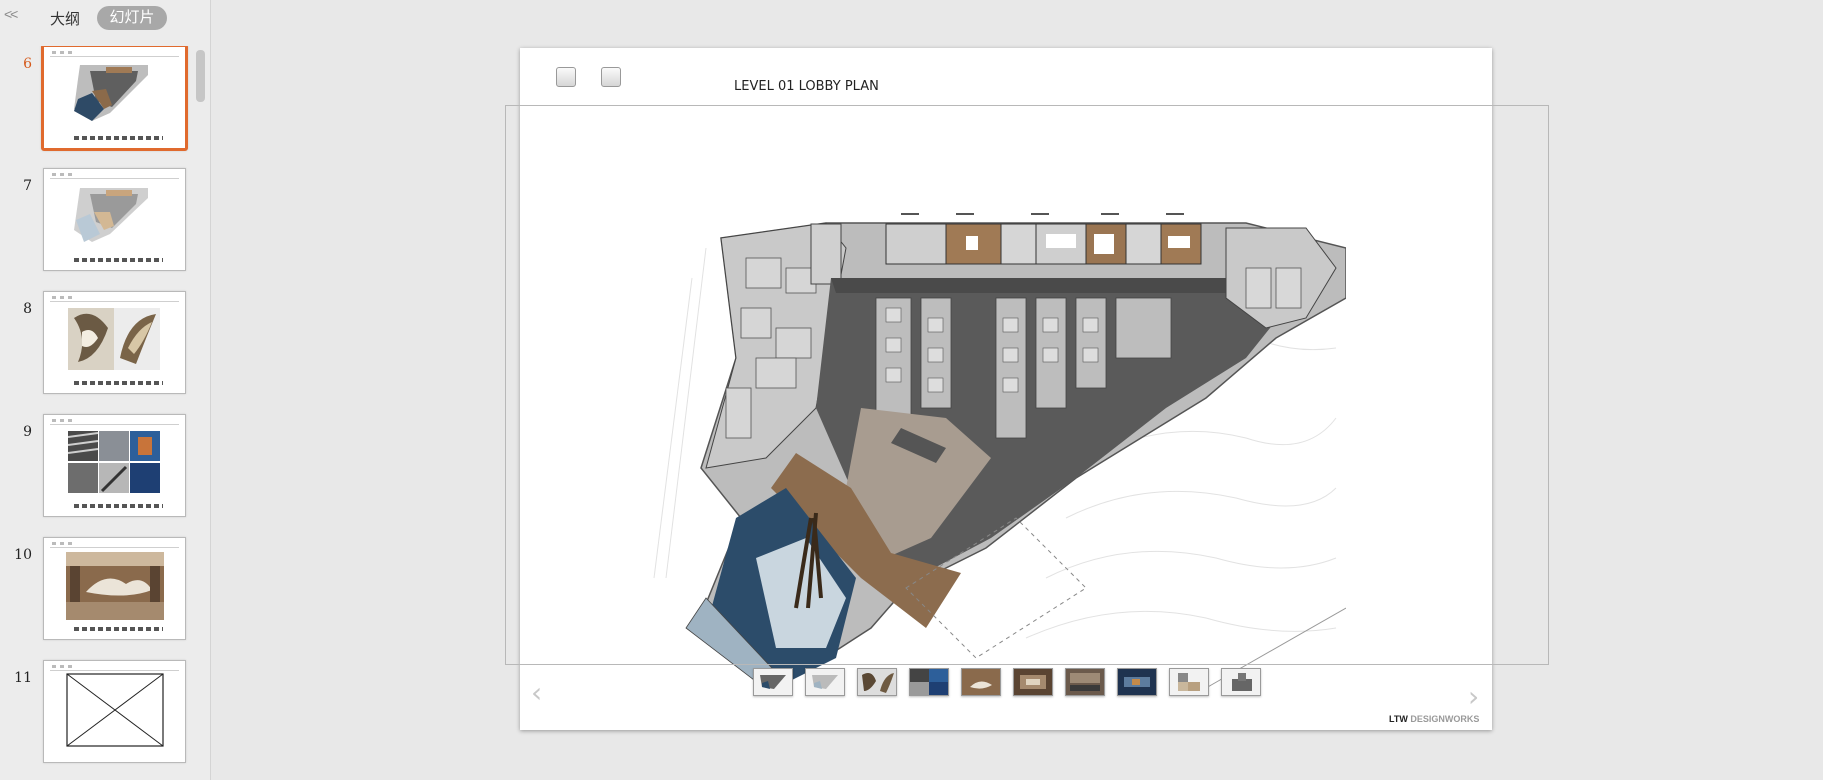 The width and height of the screenshot is (1823, 780). What do you see at coordinates (132, 18) in the screenshot?
I see `tab-slides: 幻灯片` at bounding box center [132, 18].